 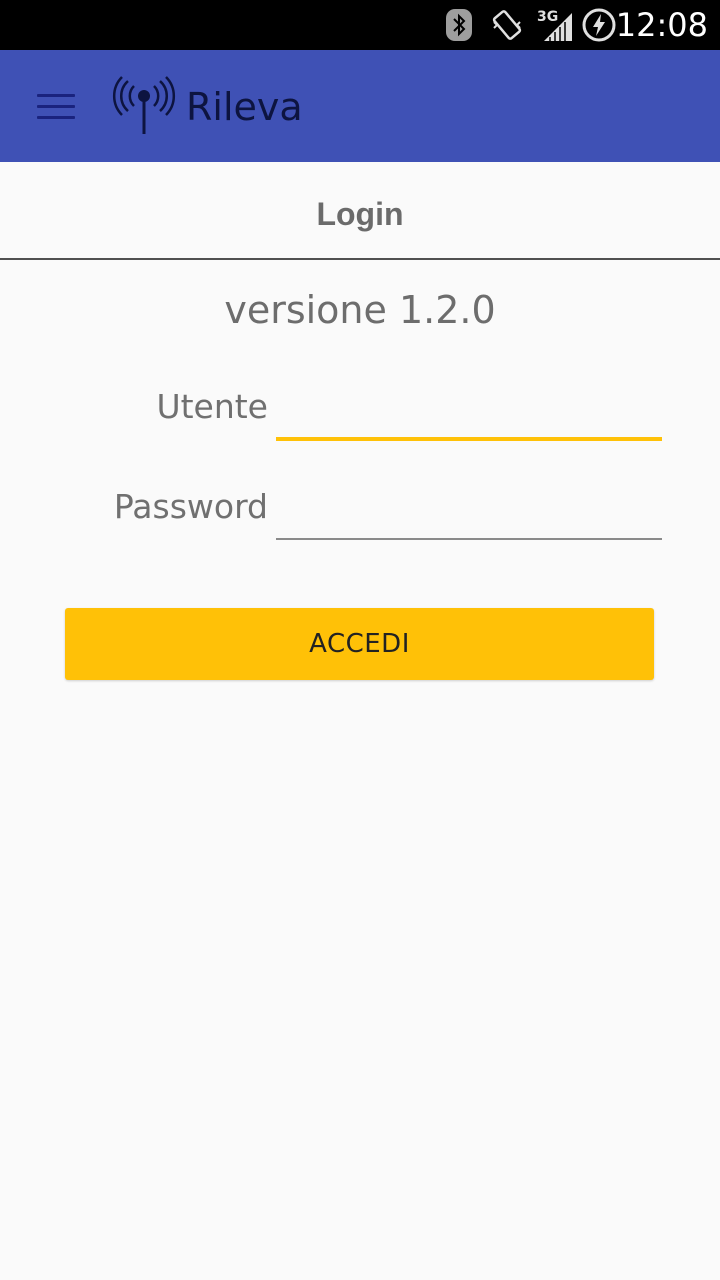 I want to click on antenna-broadcast-icon, so click(x=144, y=105).